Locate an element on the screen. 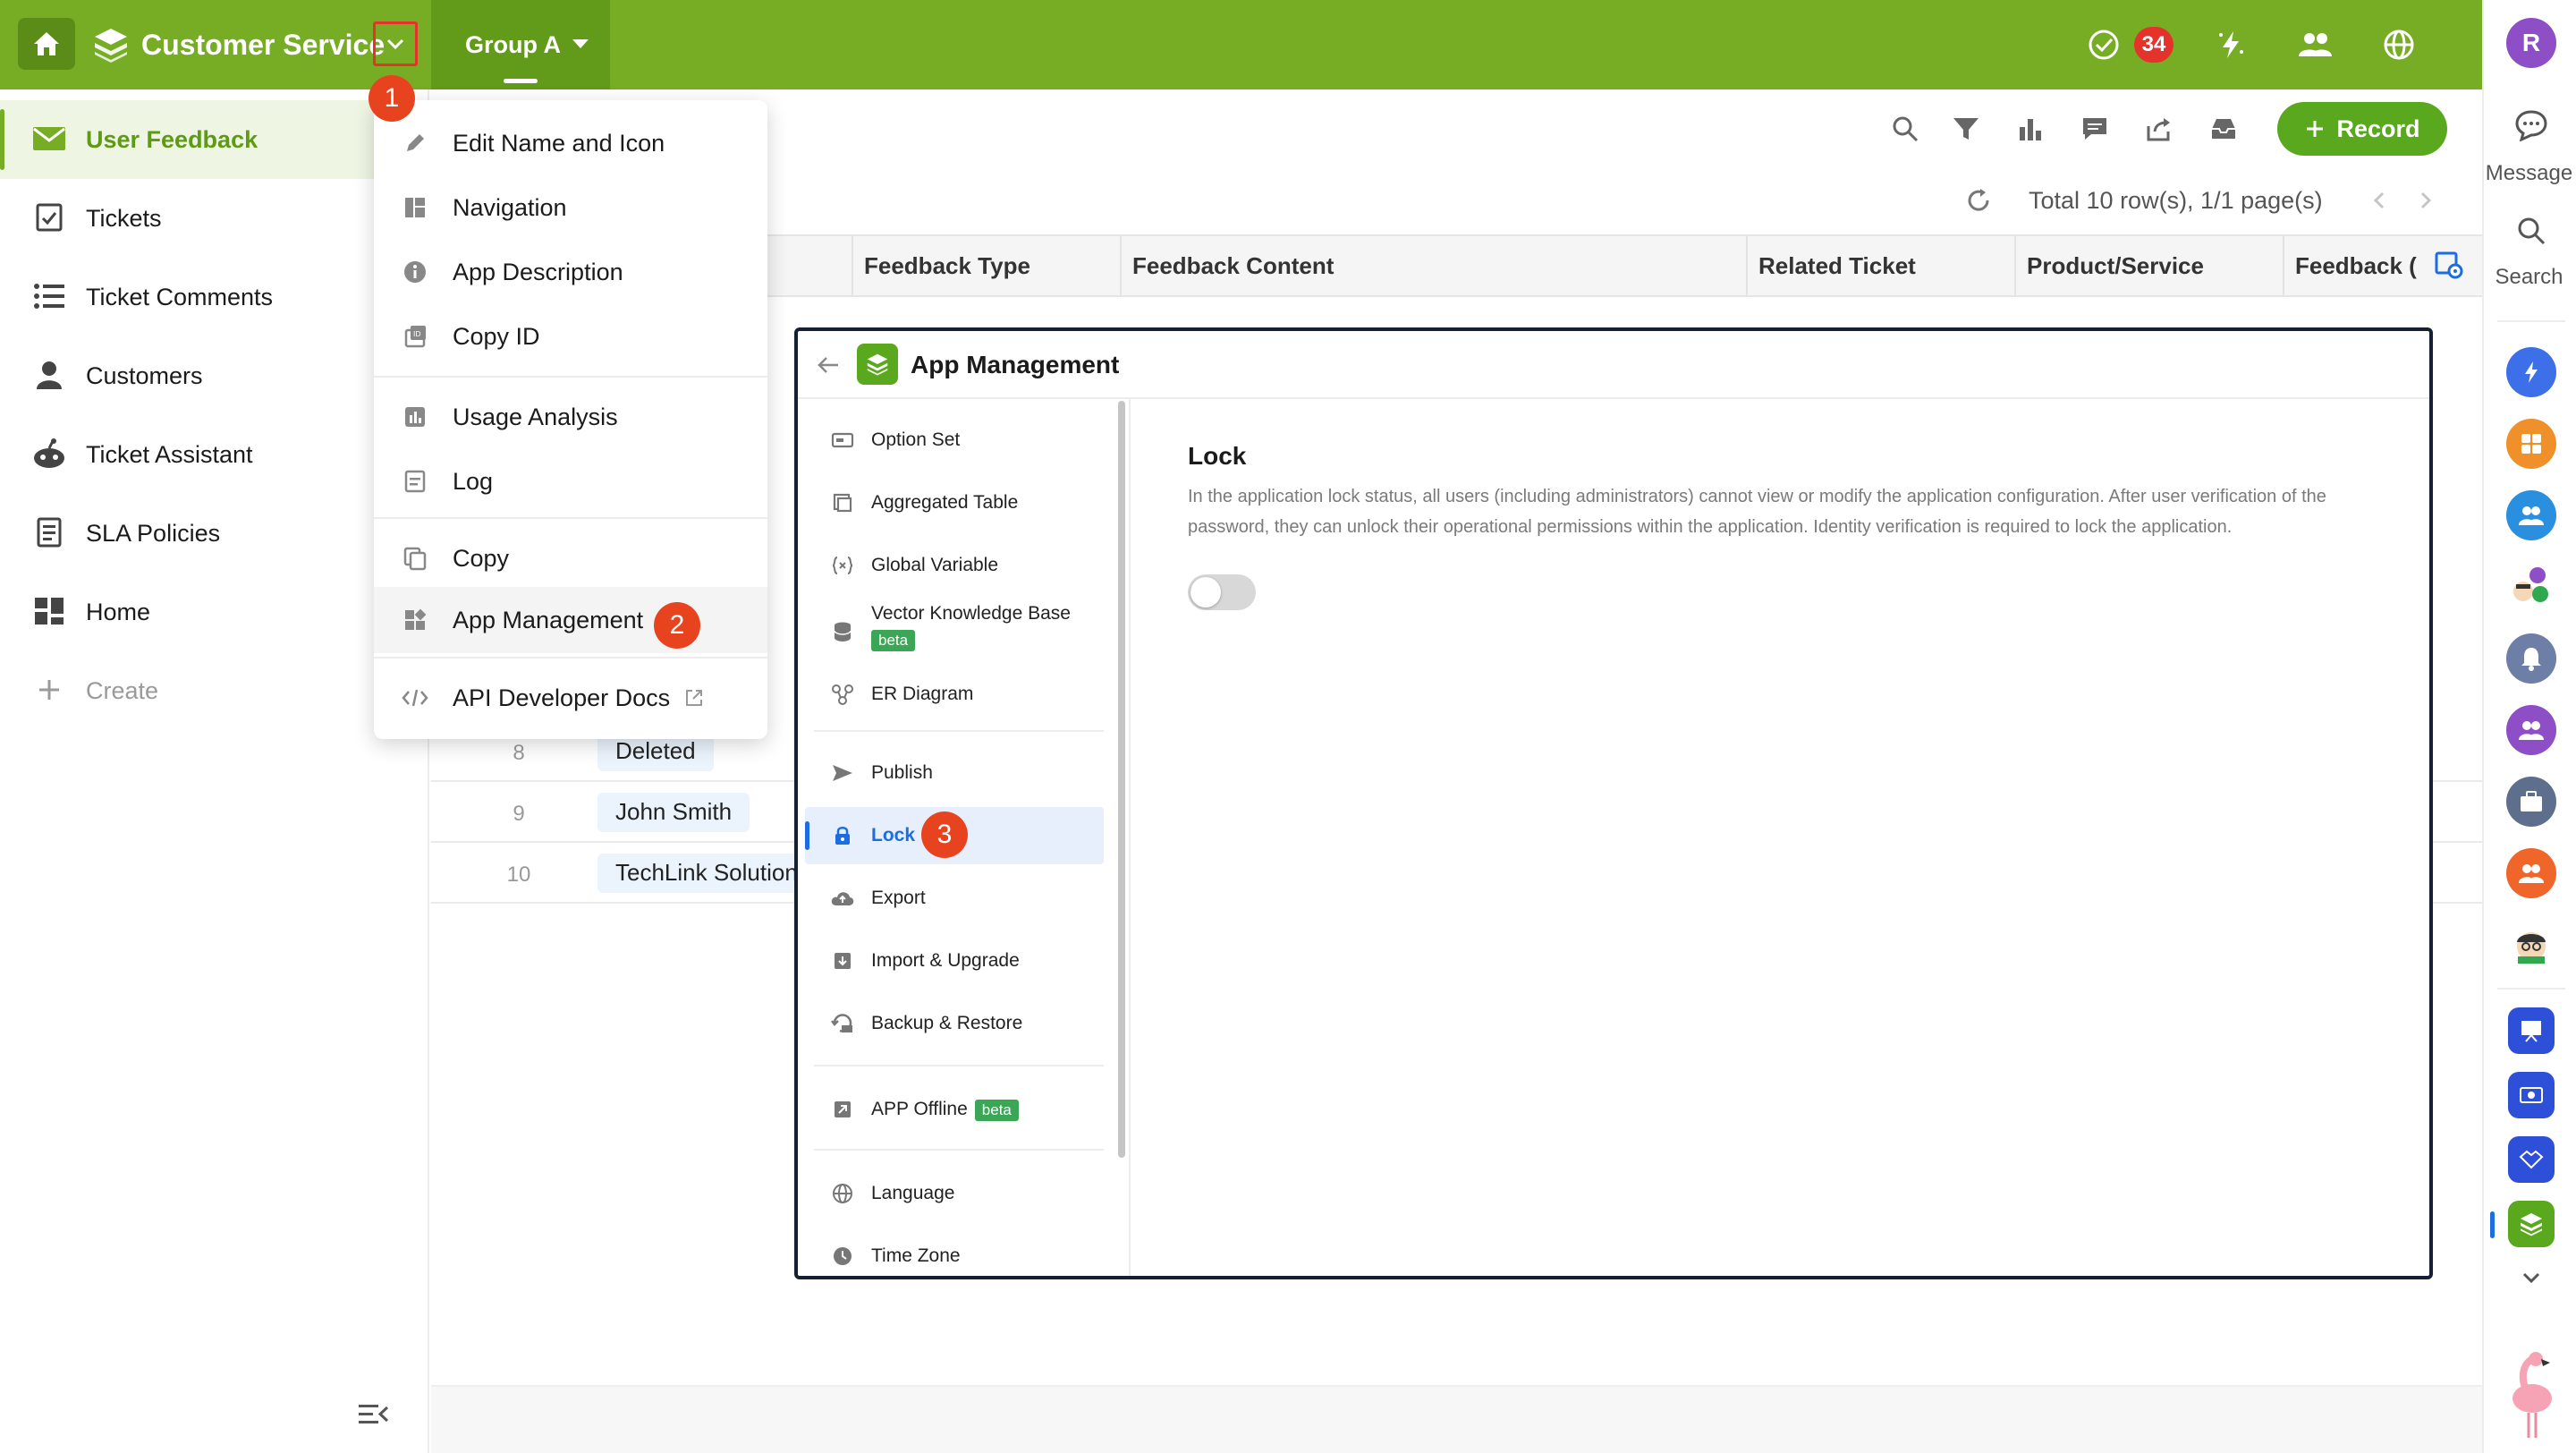 The width and height of the screenshot is (2576, 1453). table-cell-name: TechLink Solution is located at coordinates (696, 873).